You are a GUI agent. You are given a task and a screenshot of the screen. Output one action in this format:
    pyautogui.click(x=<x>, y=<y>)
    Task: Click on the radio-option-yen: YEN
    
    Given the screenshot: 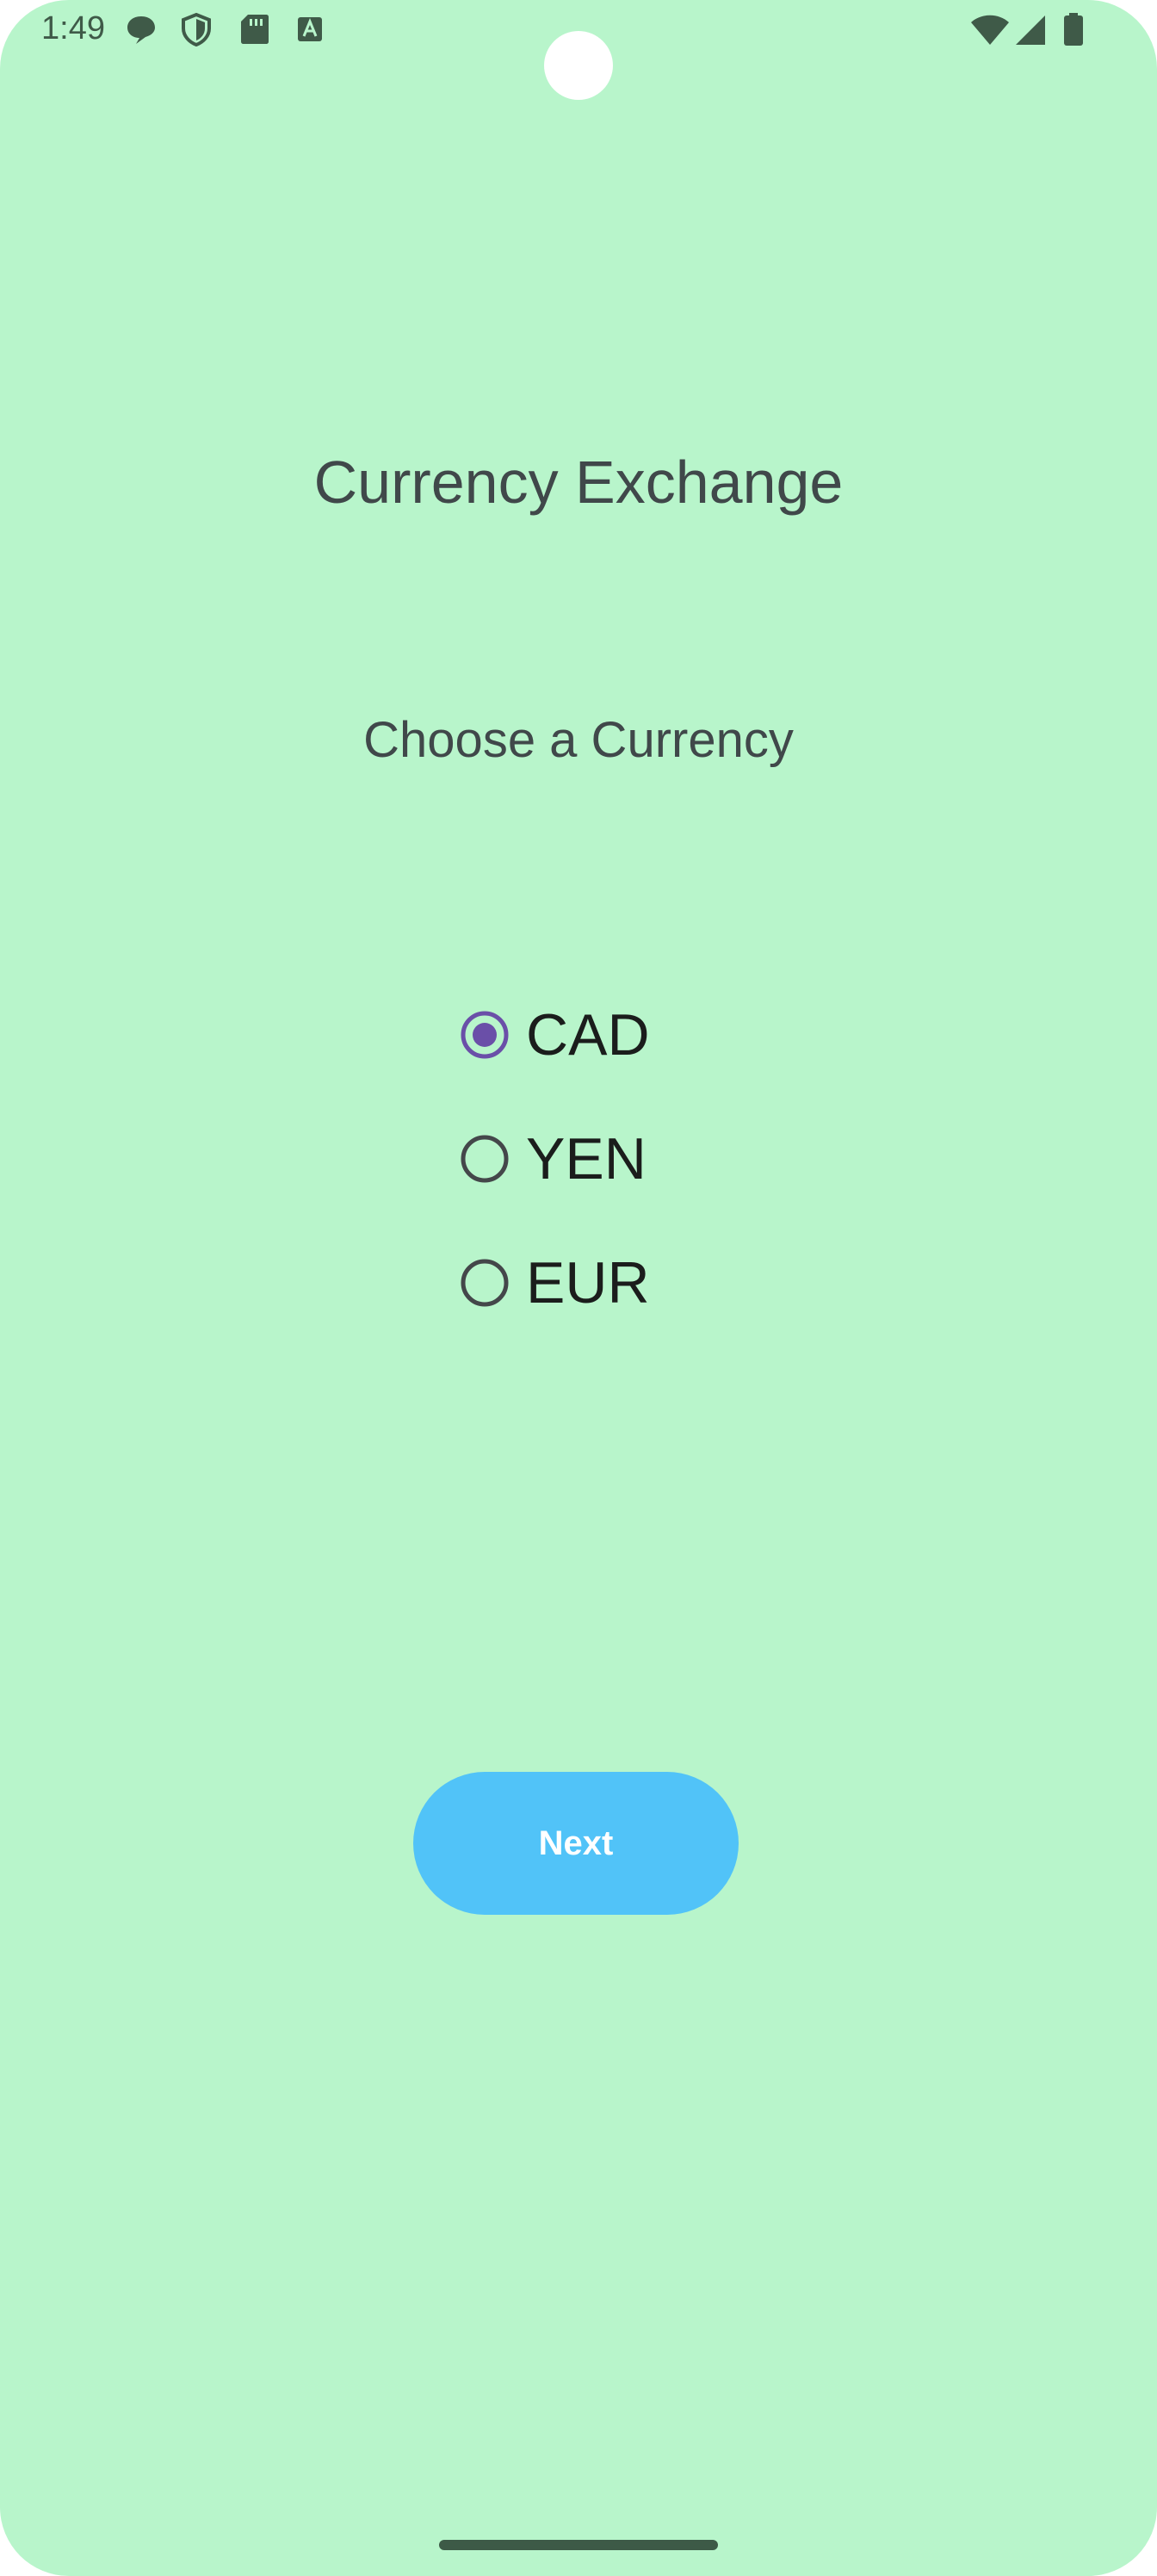 What is the action you would take?
    pyautogui.click(x=654, y=1159)
    